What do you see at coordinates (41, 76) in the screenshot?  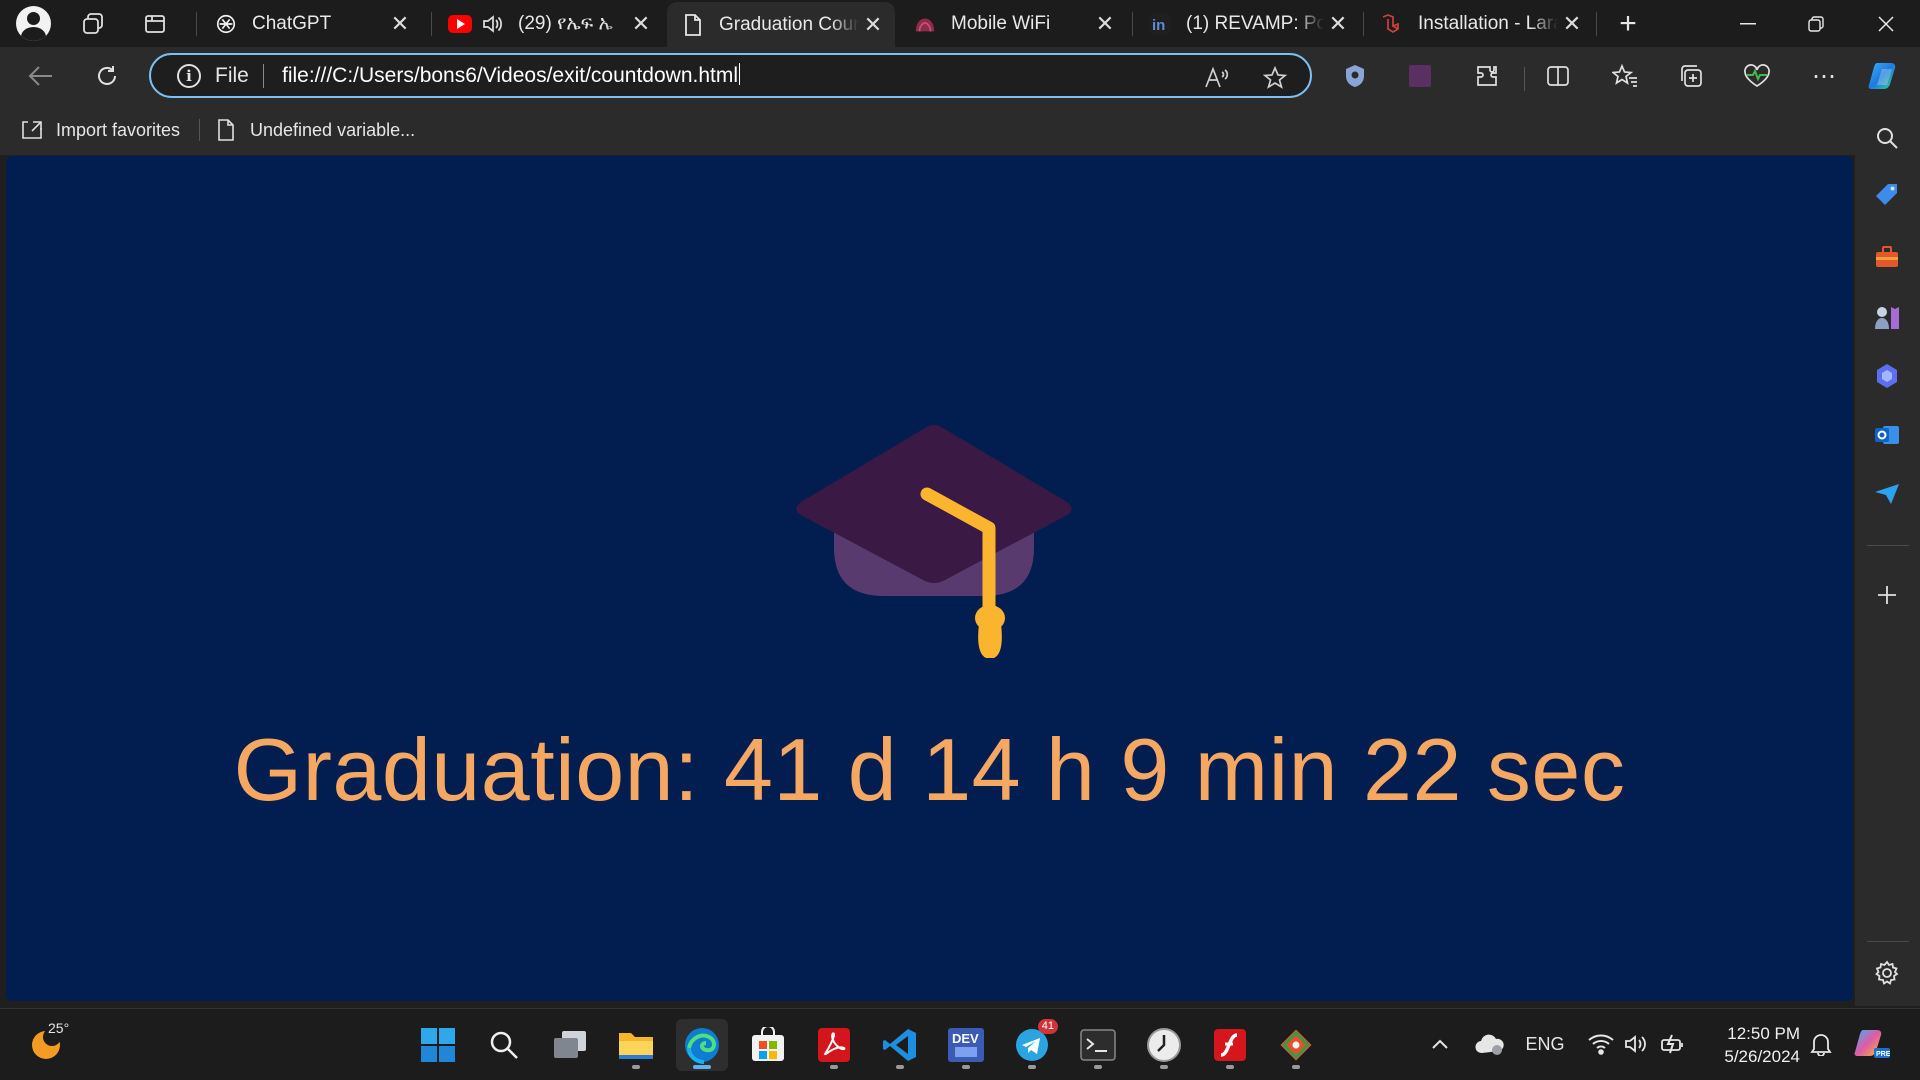 I see `back-button` at bounding box center [41, 76].